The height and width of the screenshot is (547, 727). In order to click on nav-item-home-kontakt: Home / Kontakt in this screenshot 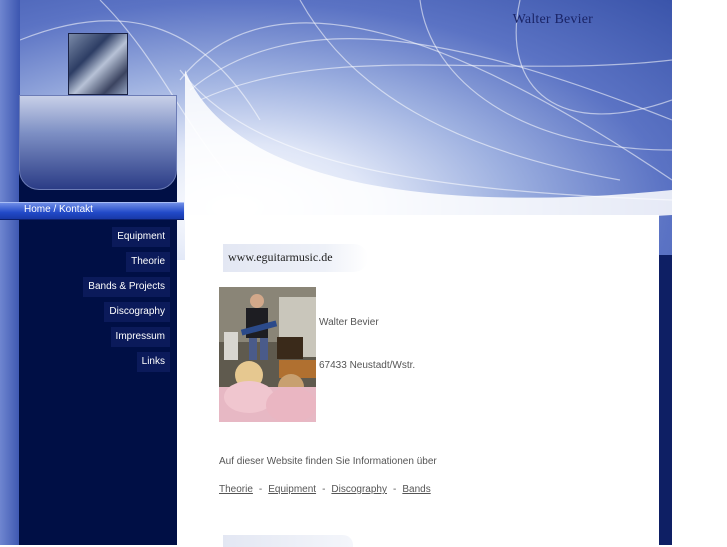, I will do `click(58, 209)`.